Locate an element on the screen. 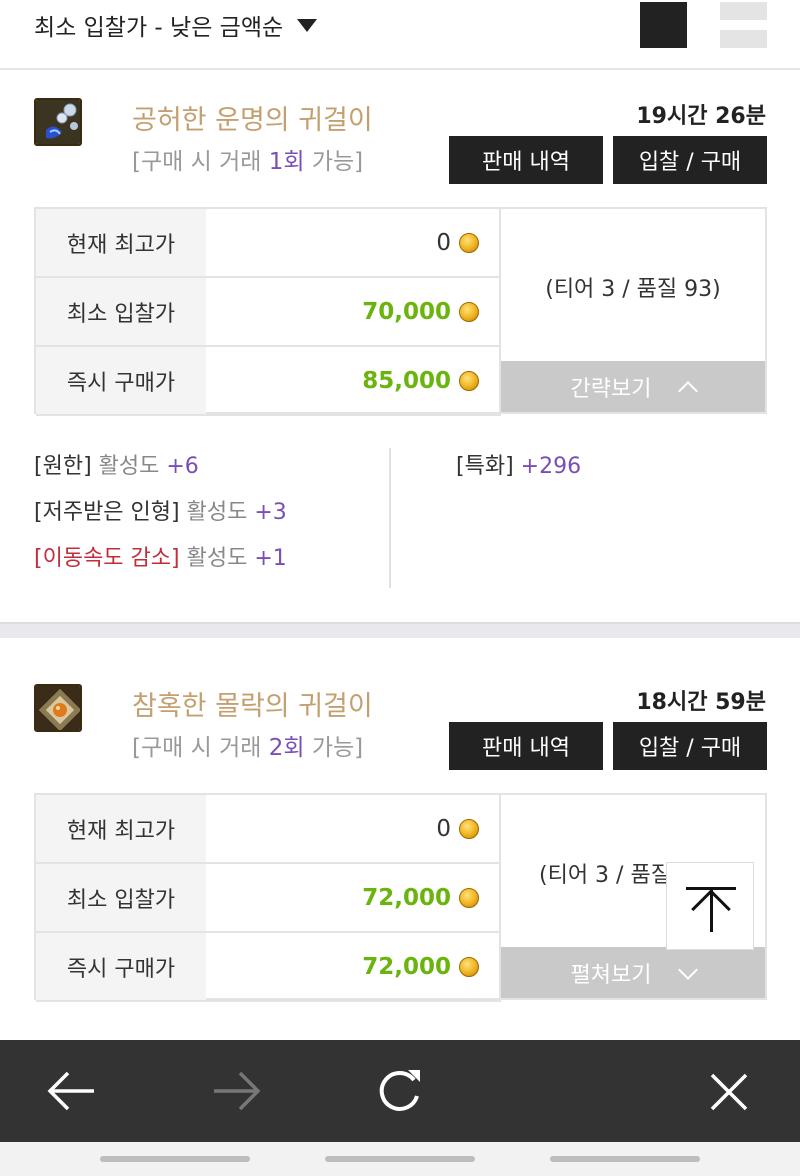  time-left: 18시간 59분 is located at coordinates (701, 702).